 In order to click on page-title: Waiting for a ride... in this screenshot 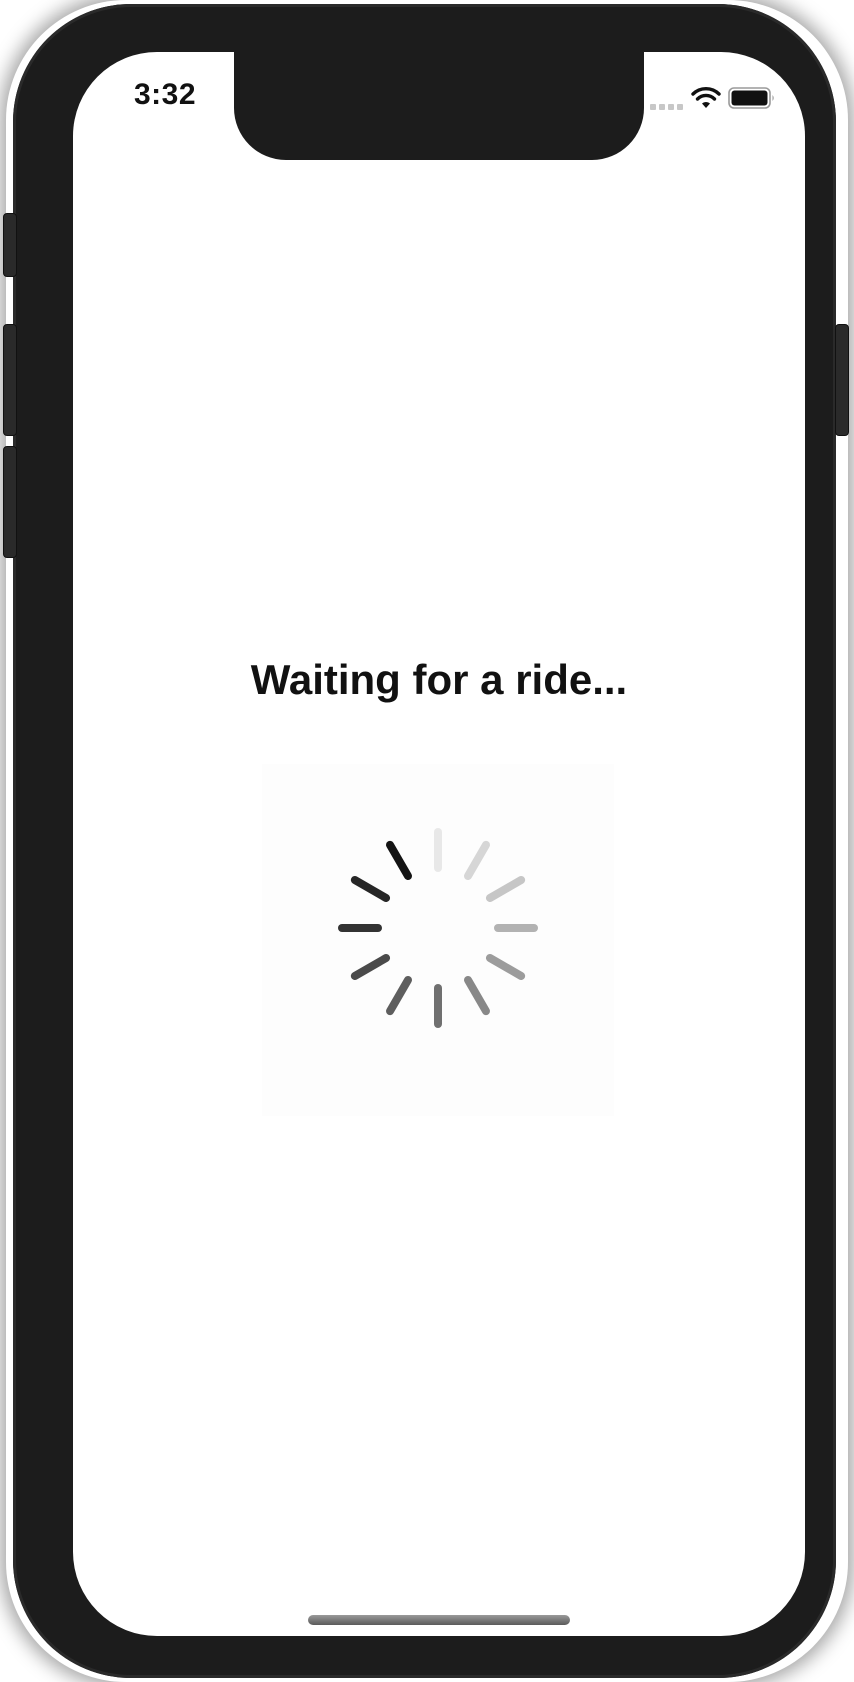, I will do `click(439, 679)`.